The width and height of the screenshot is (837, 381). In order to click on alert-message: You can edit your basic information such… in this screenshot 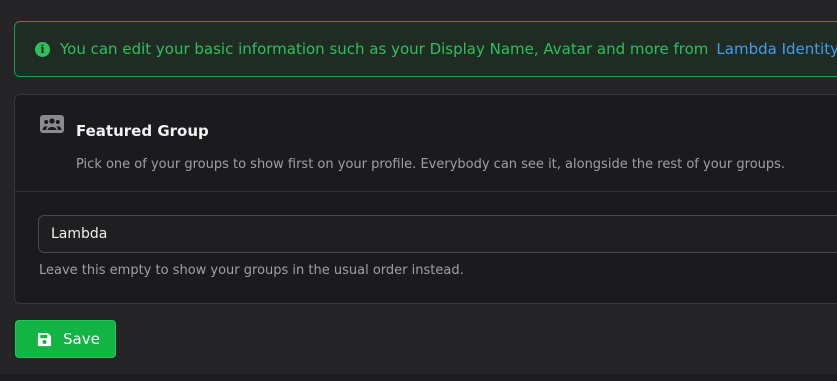, I will do `click(384, 49)`.